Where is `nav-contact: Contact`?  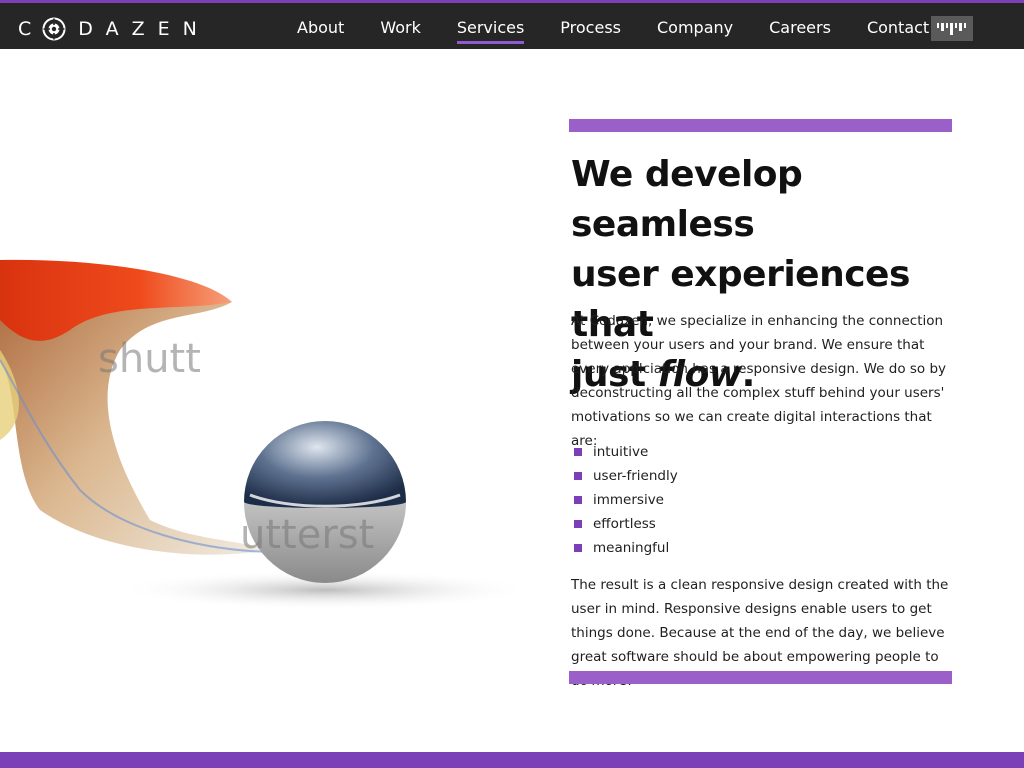
nav-contact: Contact is located at coordinates (898, 27).